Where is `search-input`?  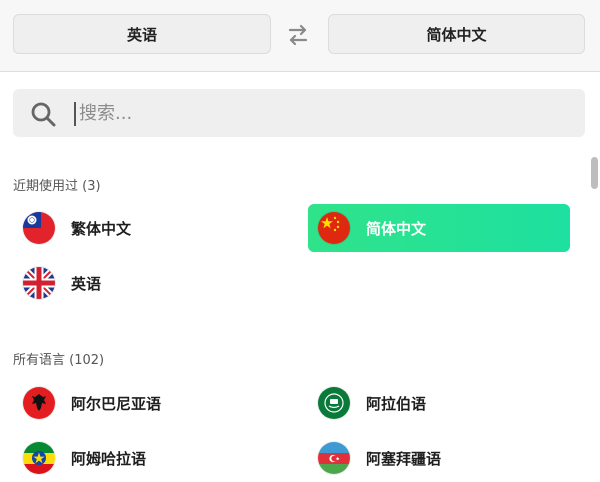 search-input is located at coordinates (319, 113).